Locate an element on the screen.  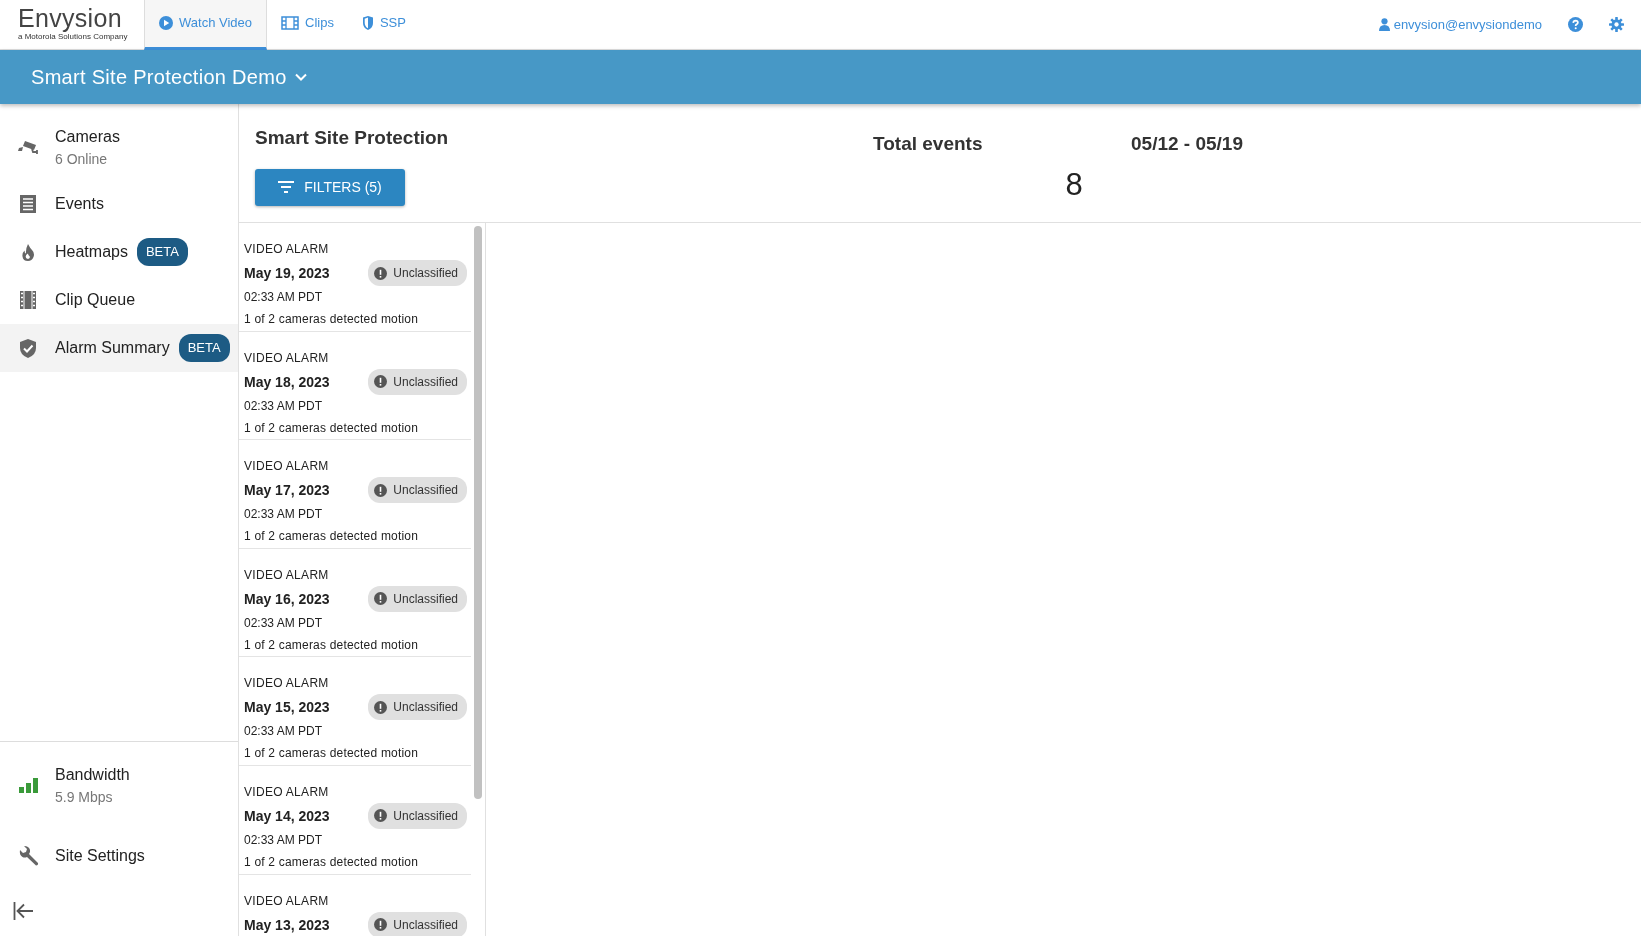
flame-icon is located at coordinates (28, 252).